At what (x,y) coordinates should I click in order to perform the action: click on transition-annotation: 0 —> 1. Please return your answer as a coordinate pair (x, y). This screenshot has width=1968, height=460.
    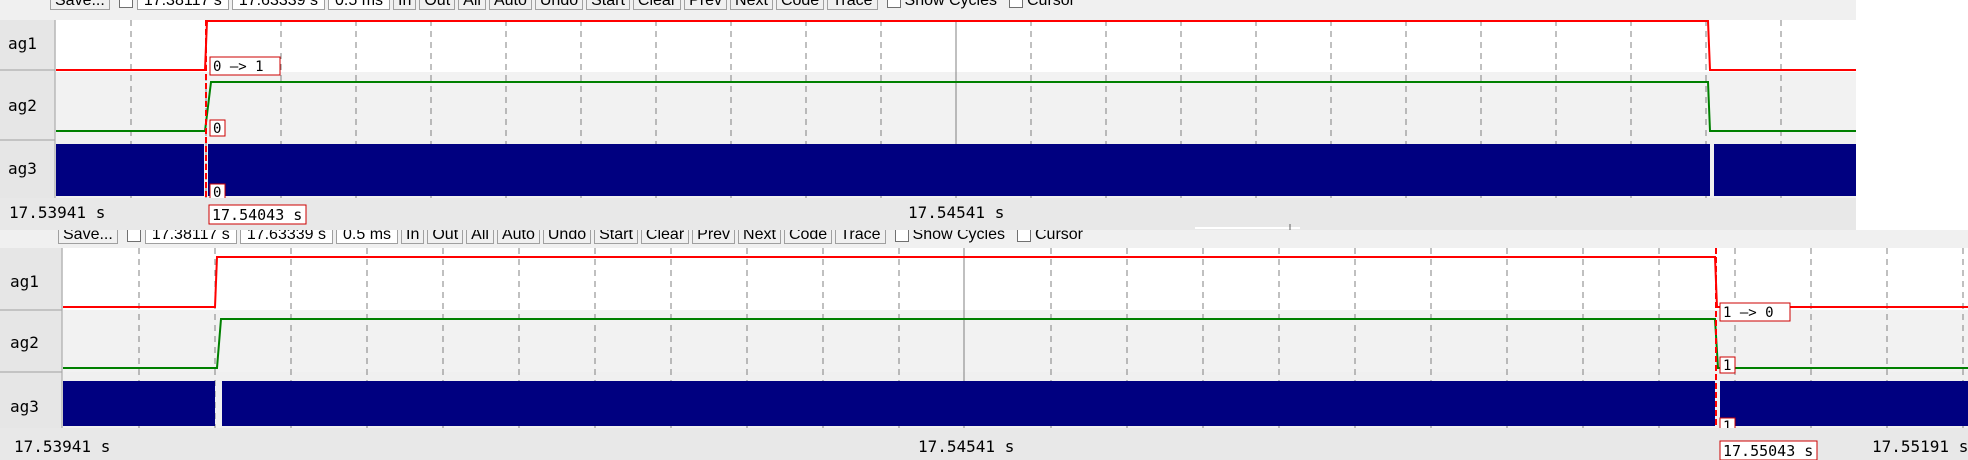
    Looking at the image, I should click on (238, 67).